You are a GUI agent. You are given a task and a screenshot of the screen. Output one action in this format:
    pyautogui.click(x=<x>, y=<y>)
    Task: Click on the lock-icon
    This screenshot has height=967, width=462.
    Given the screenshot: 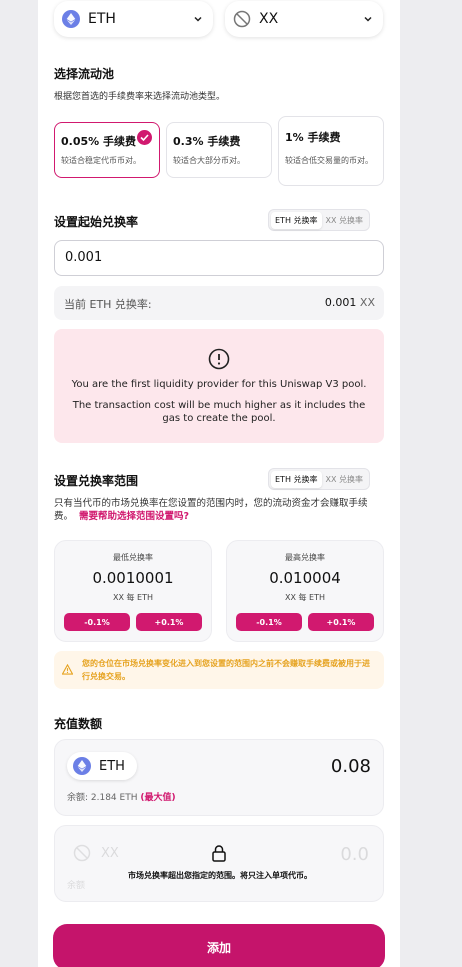 What is the action you would take?
    pyautogui.click(x=219, y=853)
    